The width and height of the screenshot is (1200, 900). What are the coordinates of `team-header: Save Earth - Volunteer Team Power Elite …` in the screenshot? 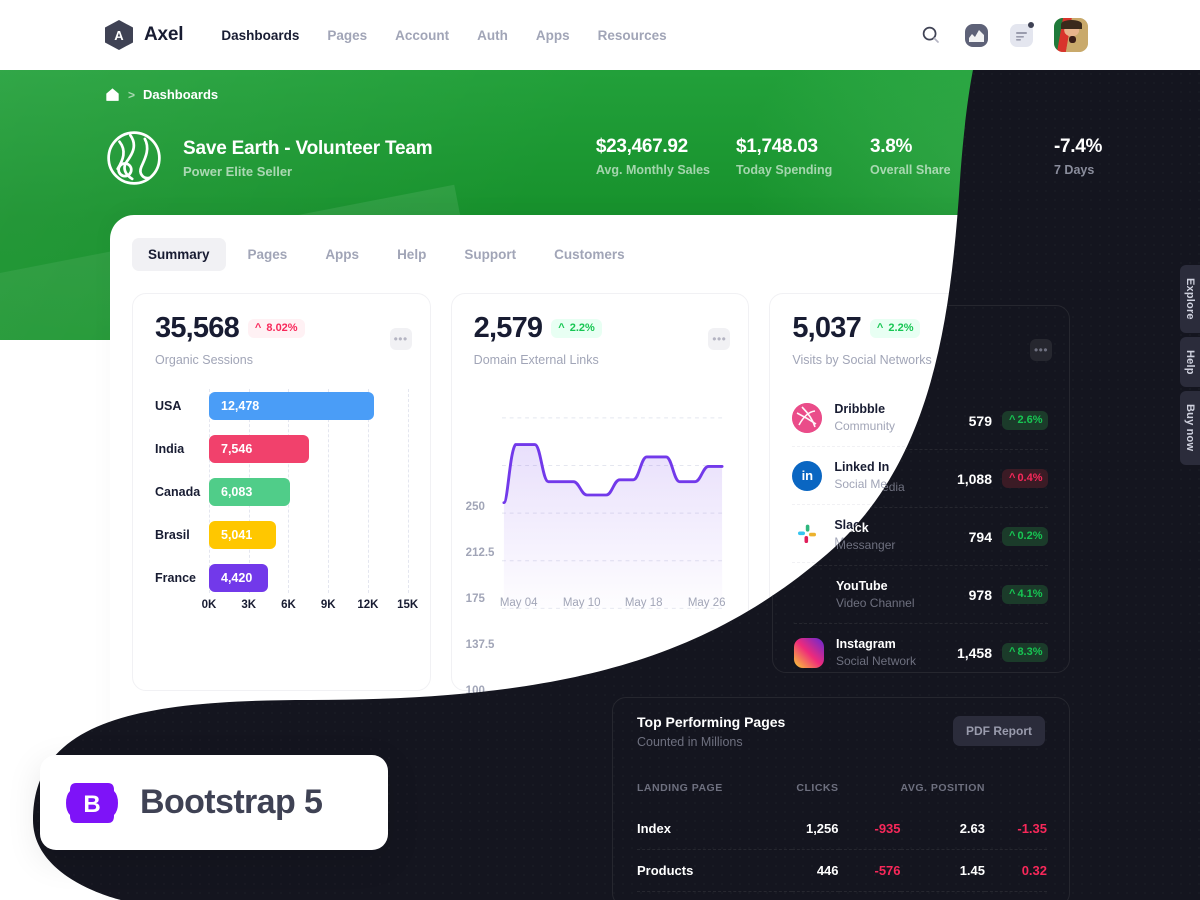 It's located at (269, 158).